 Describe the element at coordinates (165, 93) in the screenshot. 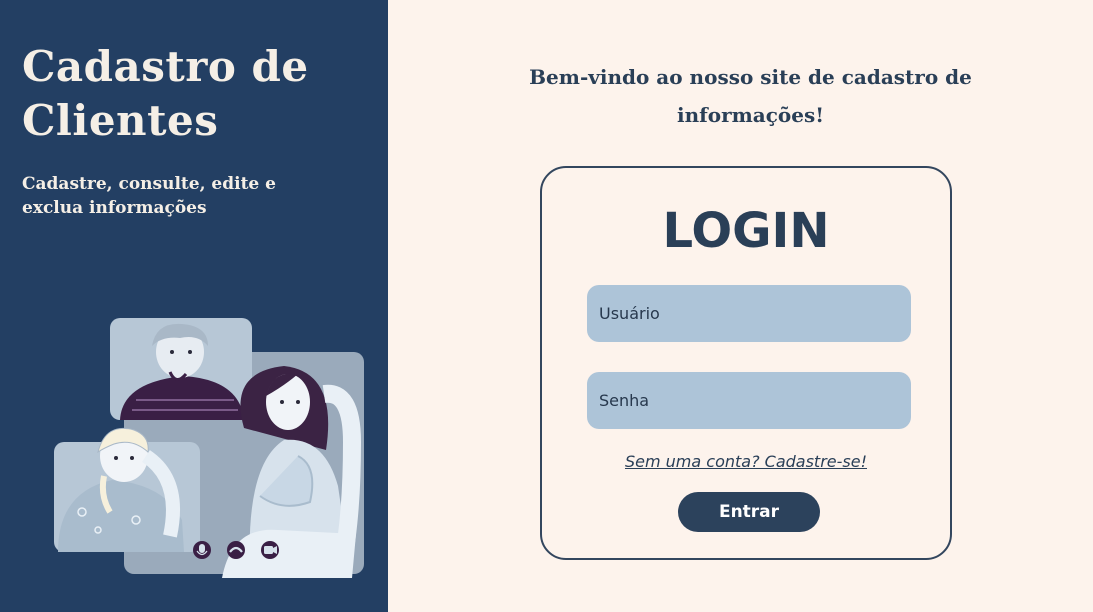

I see `sidebar-title: Cadastro de Clientes` at that location.